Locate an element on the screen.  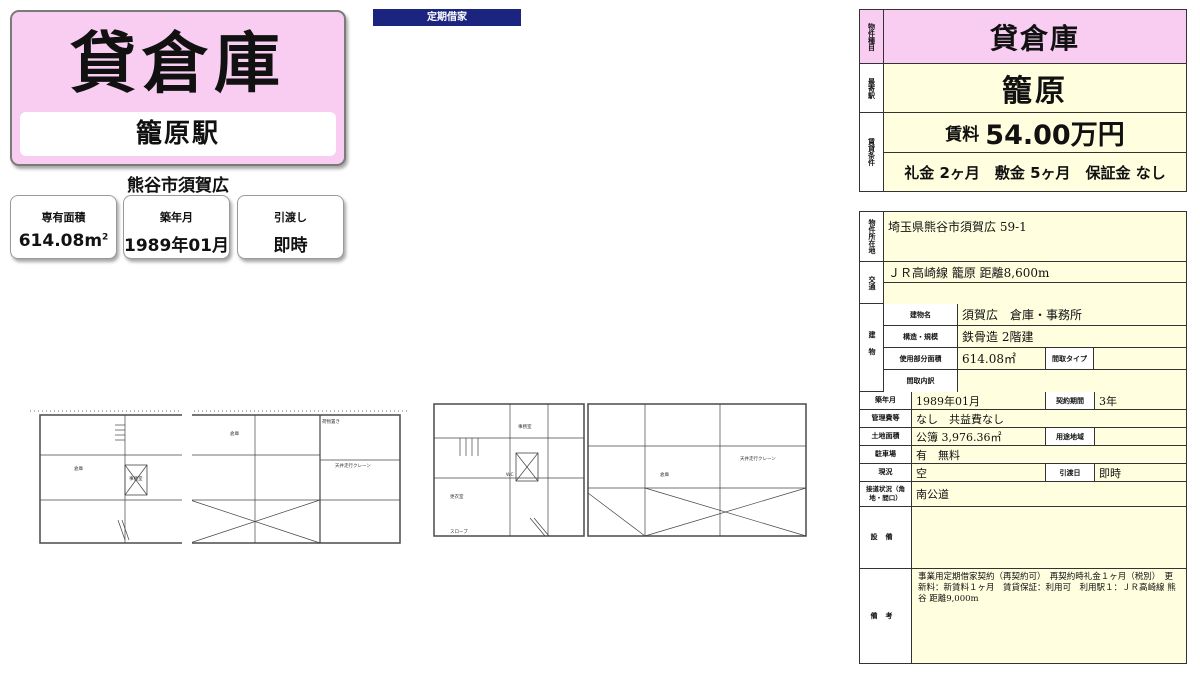
spec-area-label: 専有面積 is located at coordinates (63, 217).